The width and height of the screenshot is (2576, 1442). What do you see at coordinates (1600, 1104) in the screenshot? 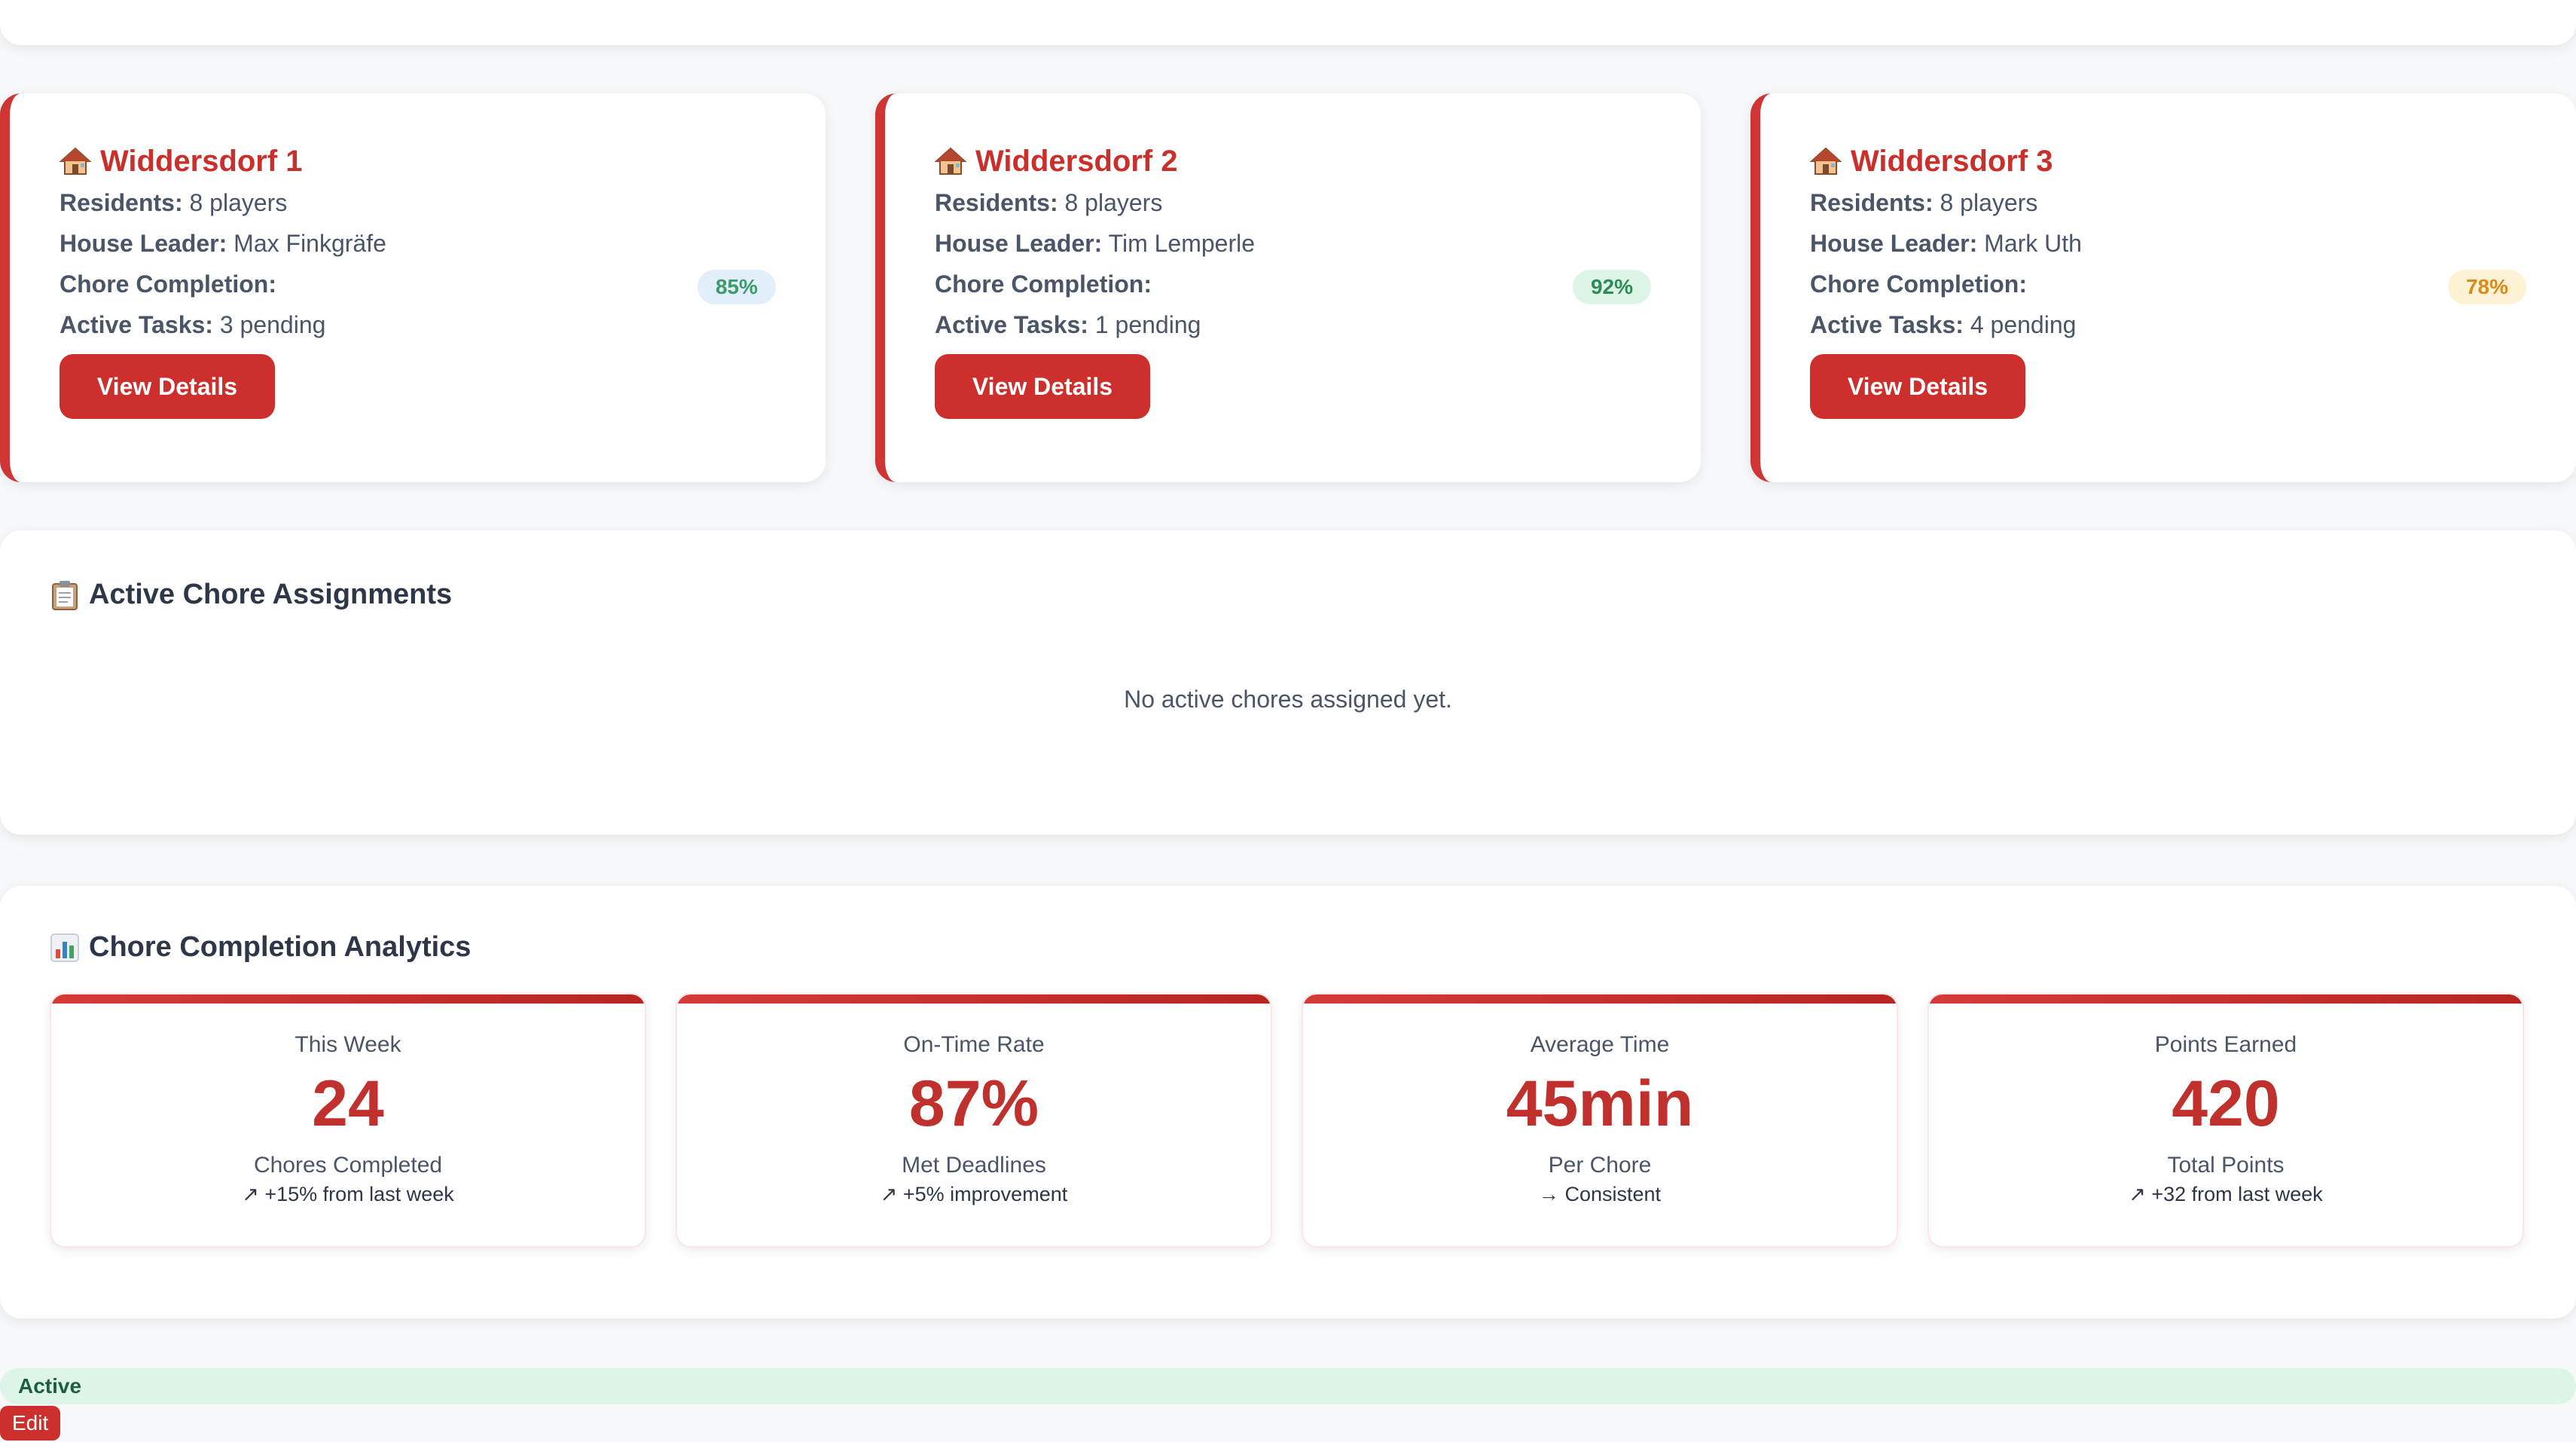
I see `stat-value: 45min` at bounding box center [1600, 1104].